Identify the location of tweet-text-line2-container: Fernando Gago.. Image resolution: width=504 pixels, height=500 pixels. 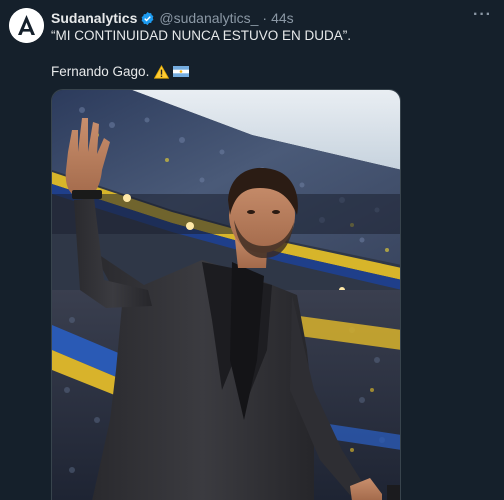
(120, 71).